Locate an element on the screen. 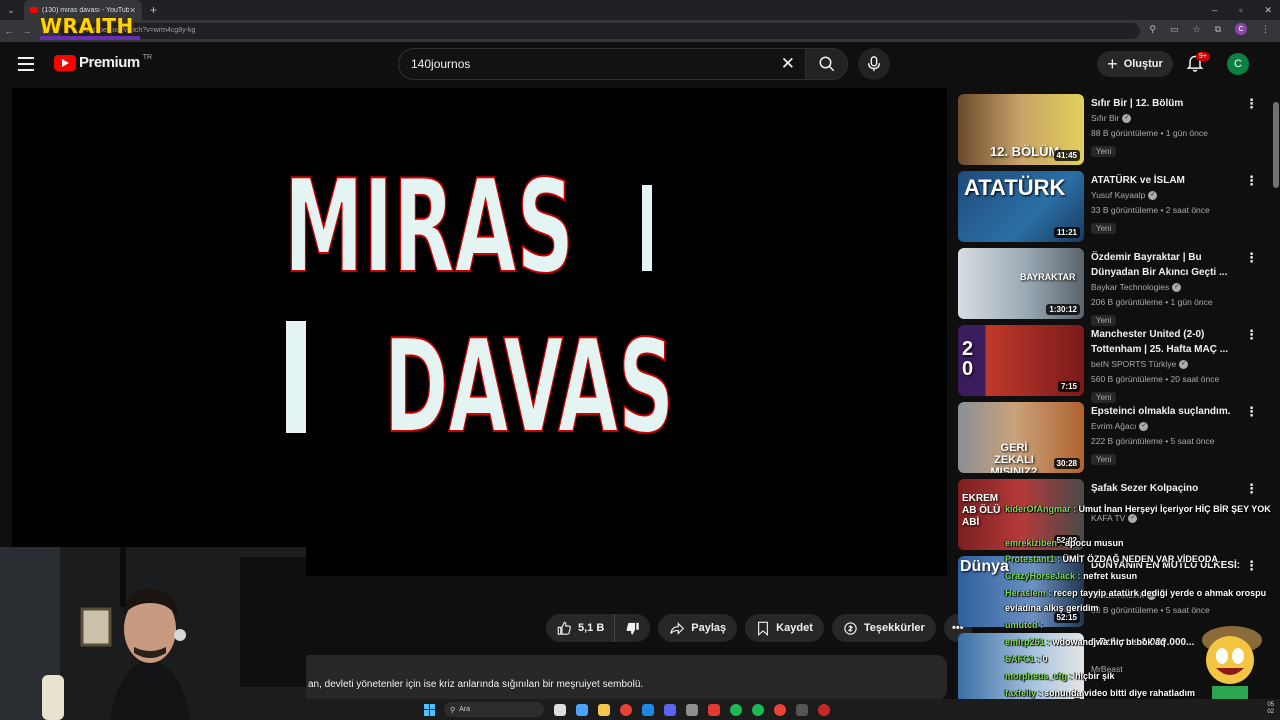 The width and height of the screenshot is (1280, 720). share-icon is located at coordinates (677, 628).